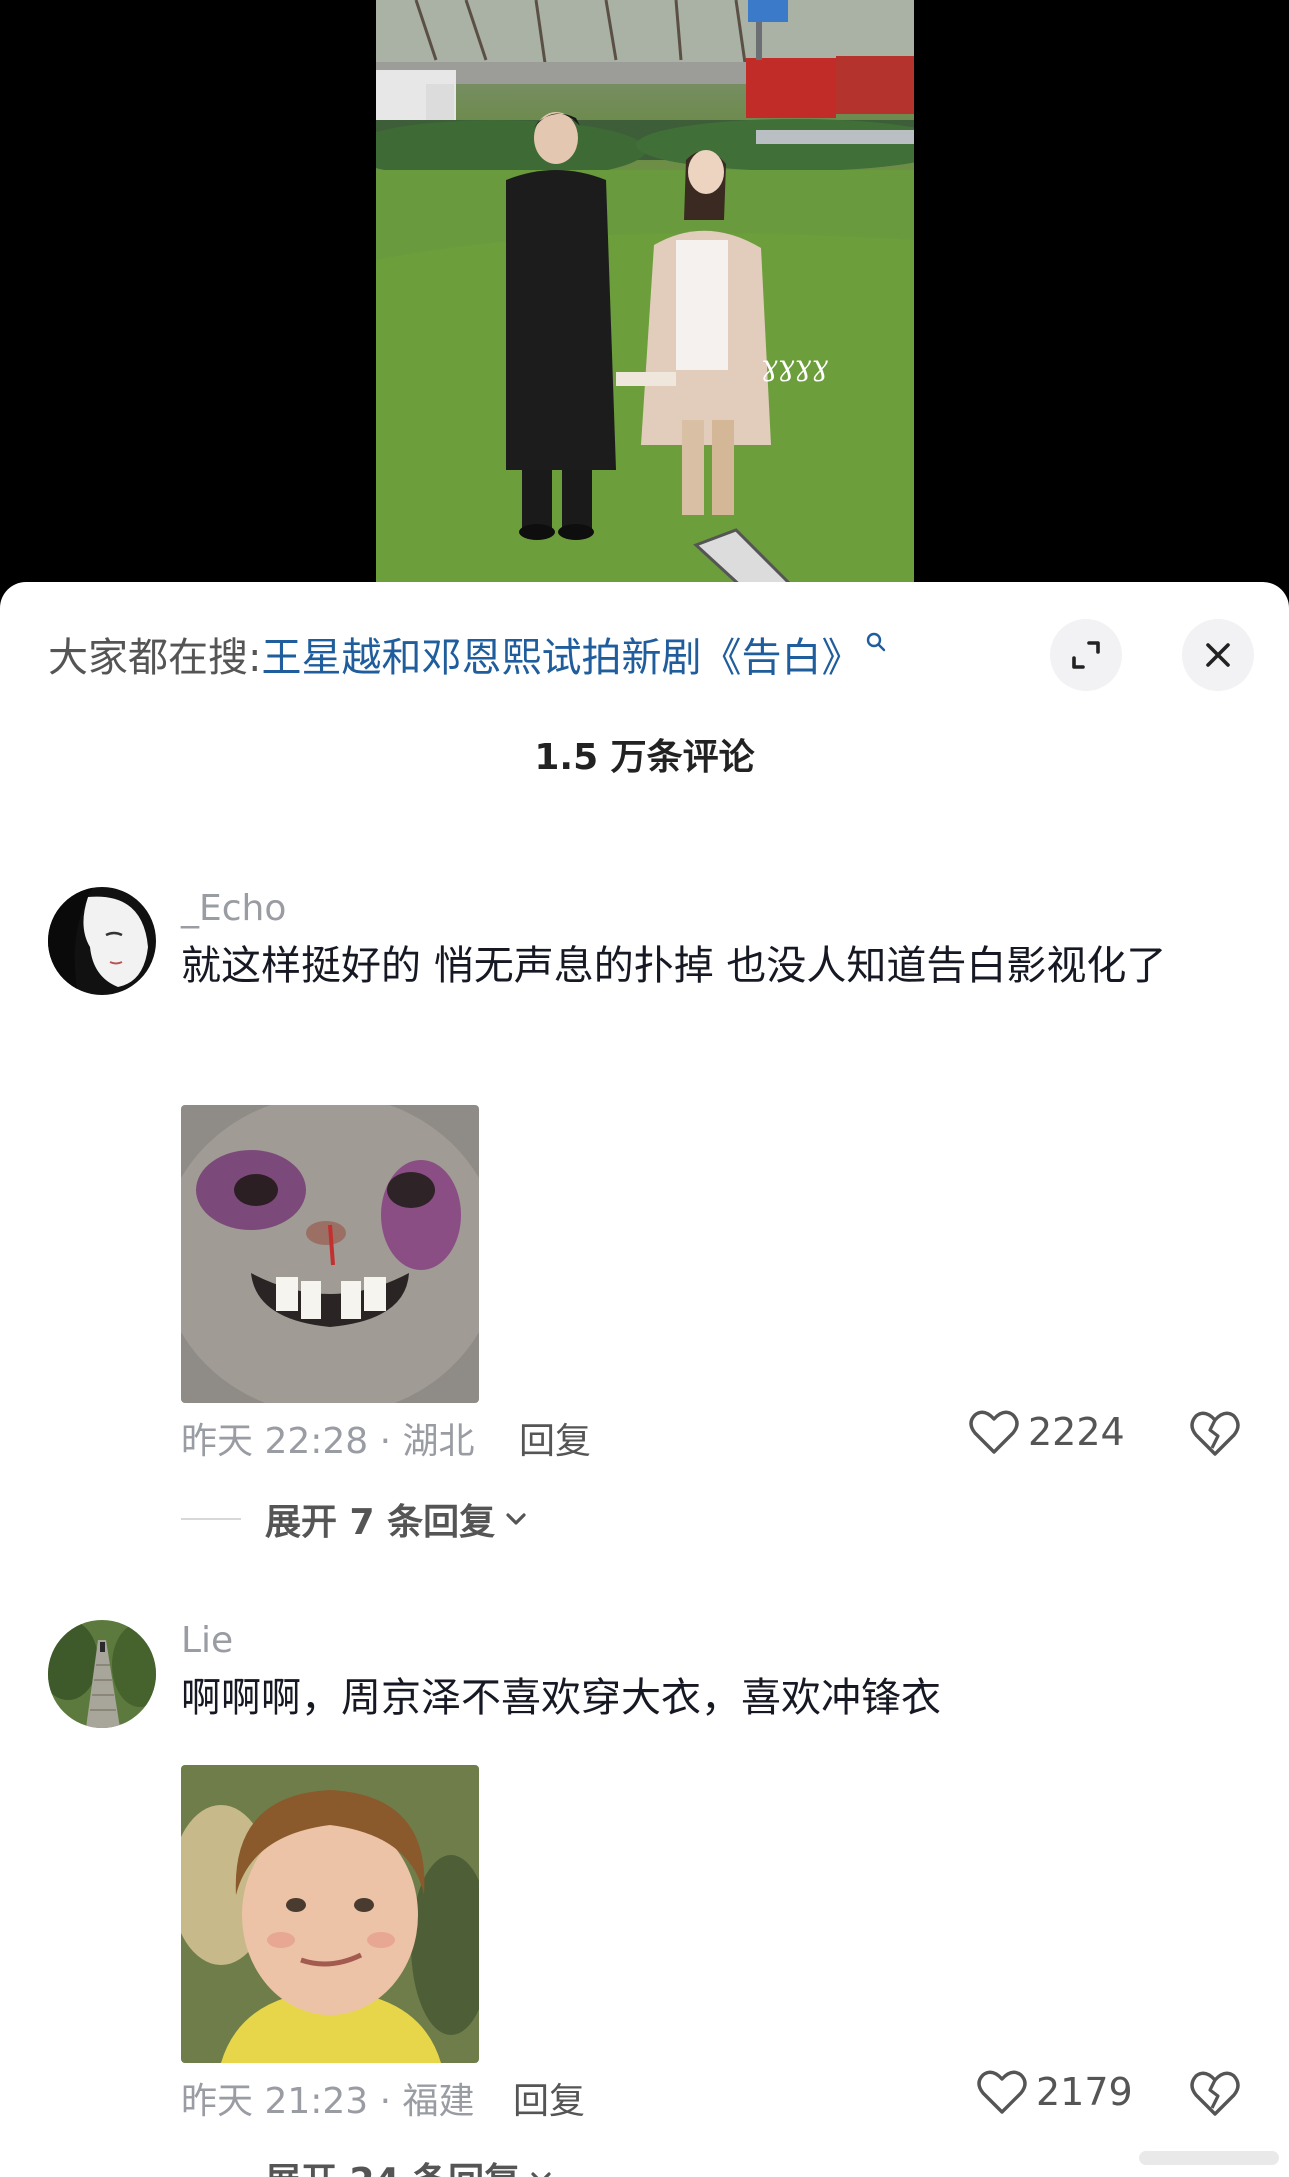 This screenshot has width=1289, height=2177. What do you see at coordinates (328, 1441) in the screenshot?
I see `comment-meta: 昨天 22:28 · 湖北` at bounding box center [328, 1441].